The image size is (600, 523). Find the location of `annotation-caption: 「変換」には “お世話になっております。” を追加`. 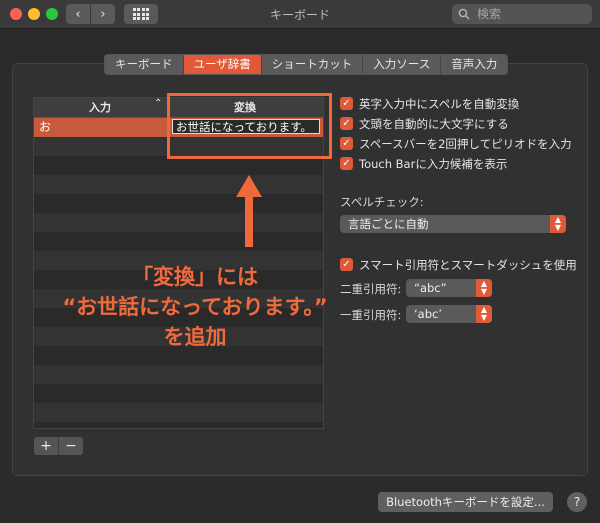

annotation-caption: 「変換」には “お世話になっております。” を追加 is located at coordinates (195, 307).